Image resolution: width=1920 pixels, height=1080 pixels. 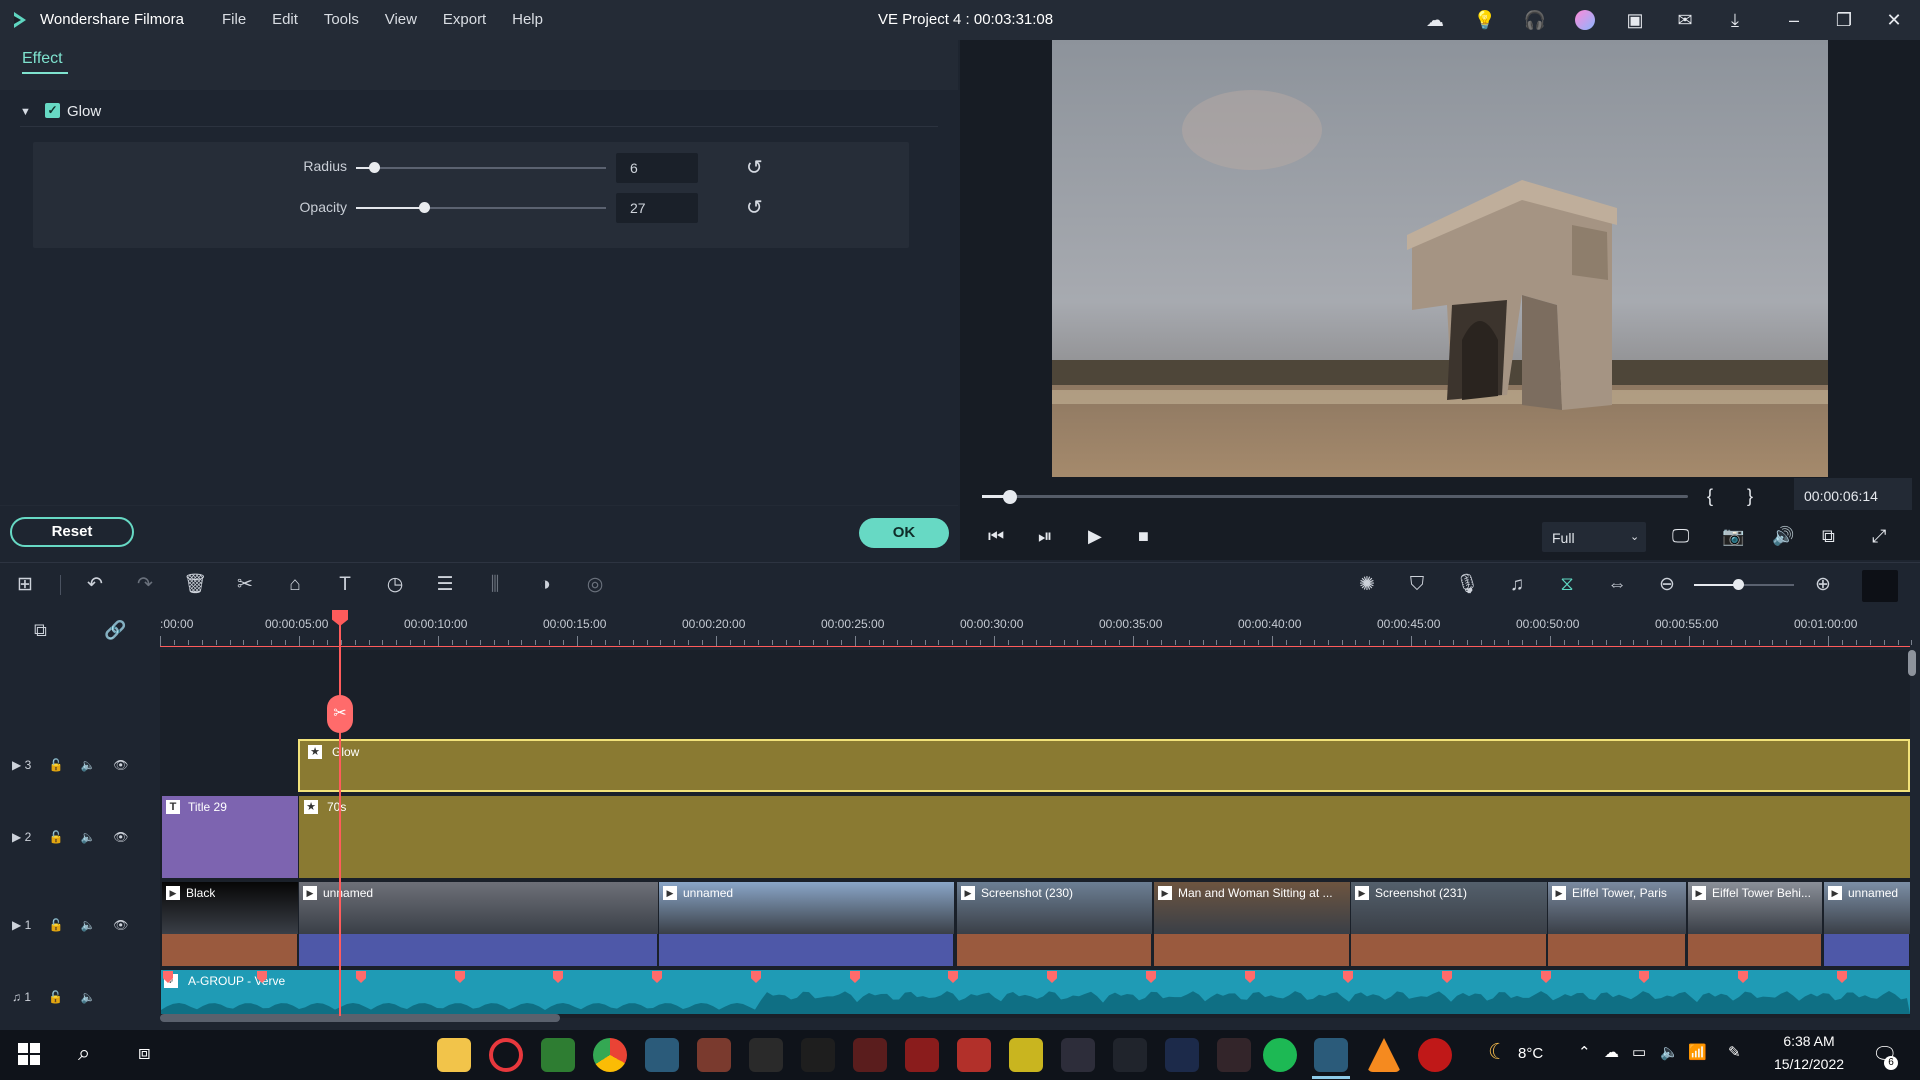 I want to click on video-clip: ▶ Eiffel Tower, Paris, so click(x=1617, y=924).